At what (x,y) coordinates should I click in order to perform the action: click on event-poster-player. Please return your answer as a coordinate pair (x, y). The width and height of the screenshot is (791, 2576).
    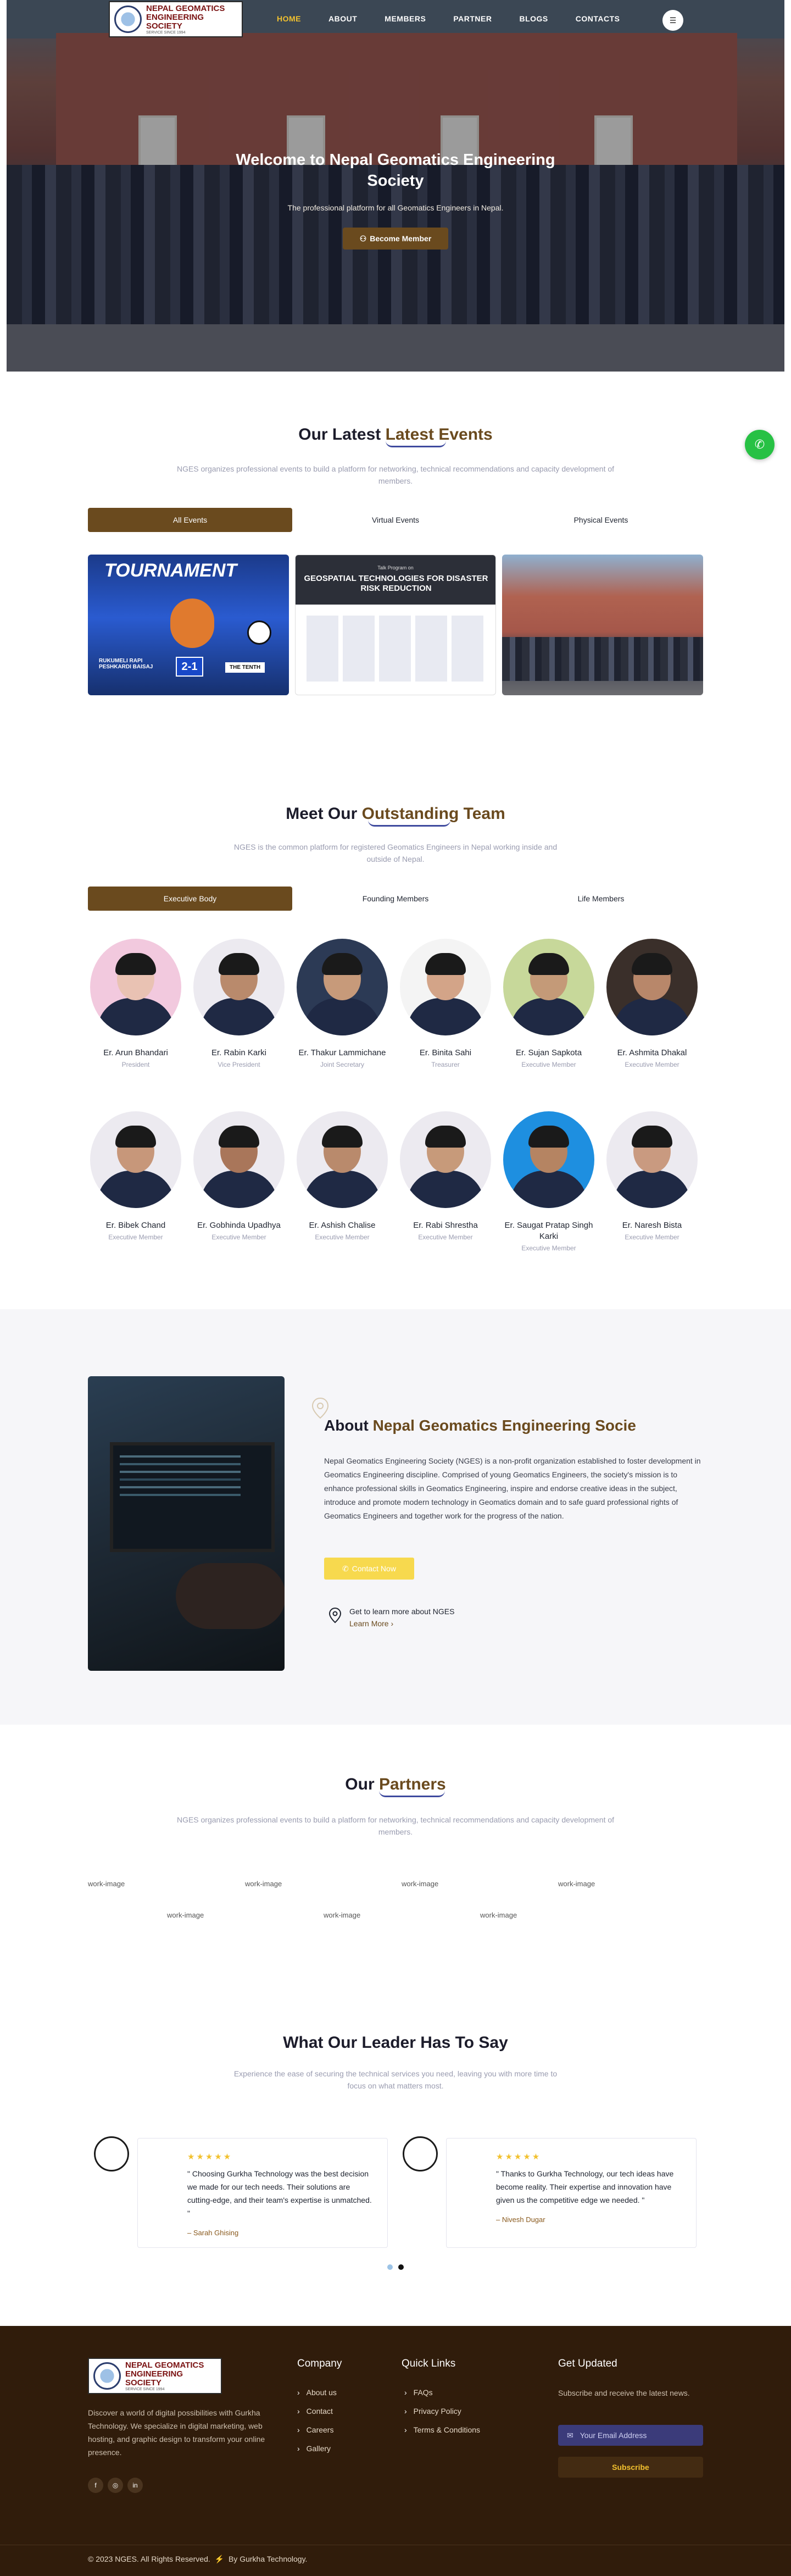
    Looking at the image, I should click on (192, 623).